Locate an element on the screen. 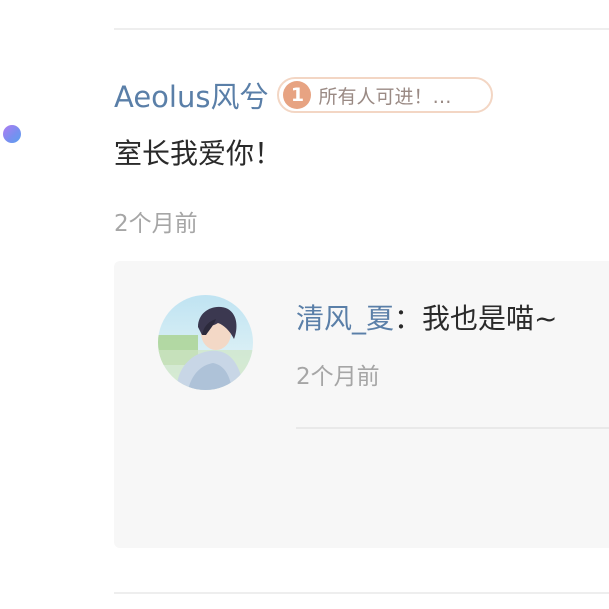 The width and height of the screenshot is (609, 609). badge-level-number: 1 is located at coordinates (297, 95).